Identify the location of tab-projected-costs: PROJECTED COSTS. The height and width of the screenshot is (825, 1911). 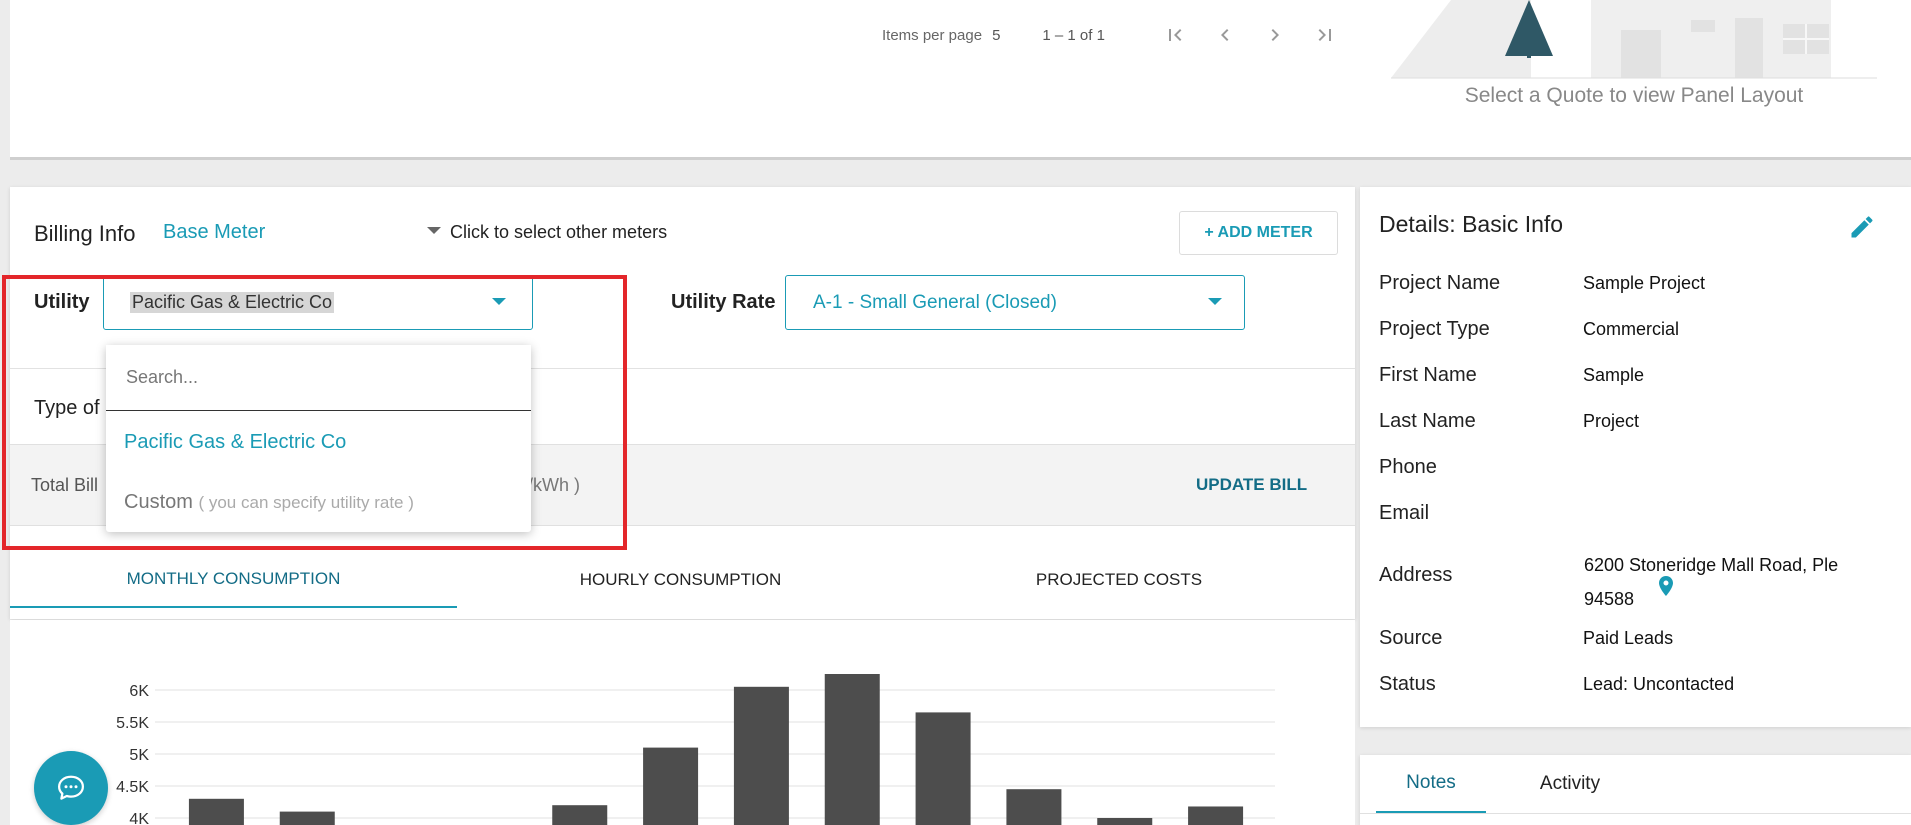
(1119, 580).